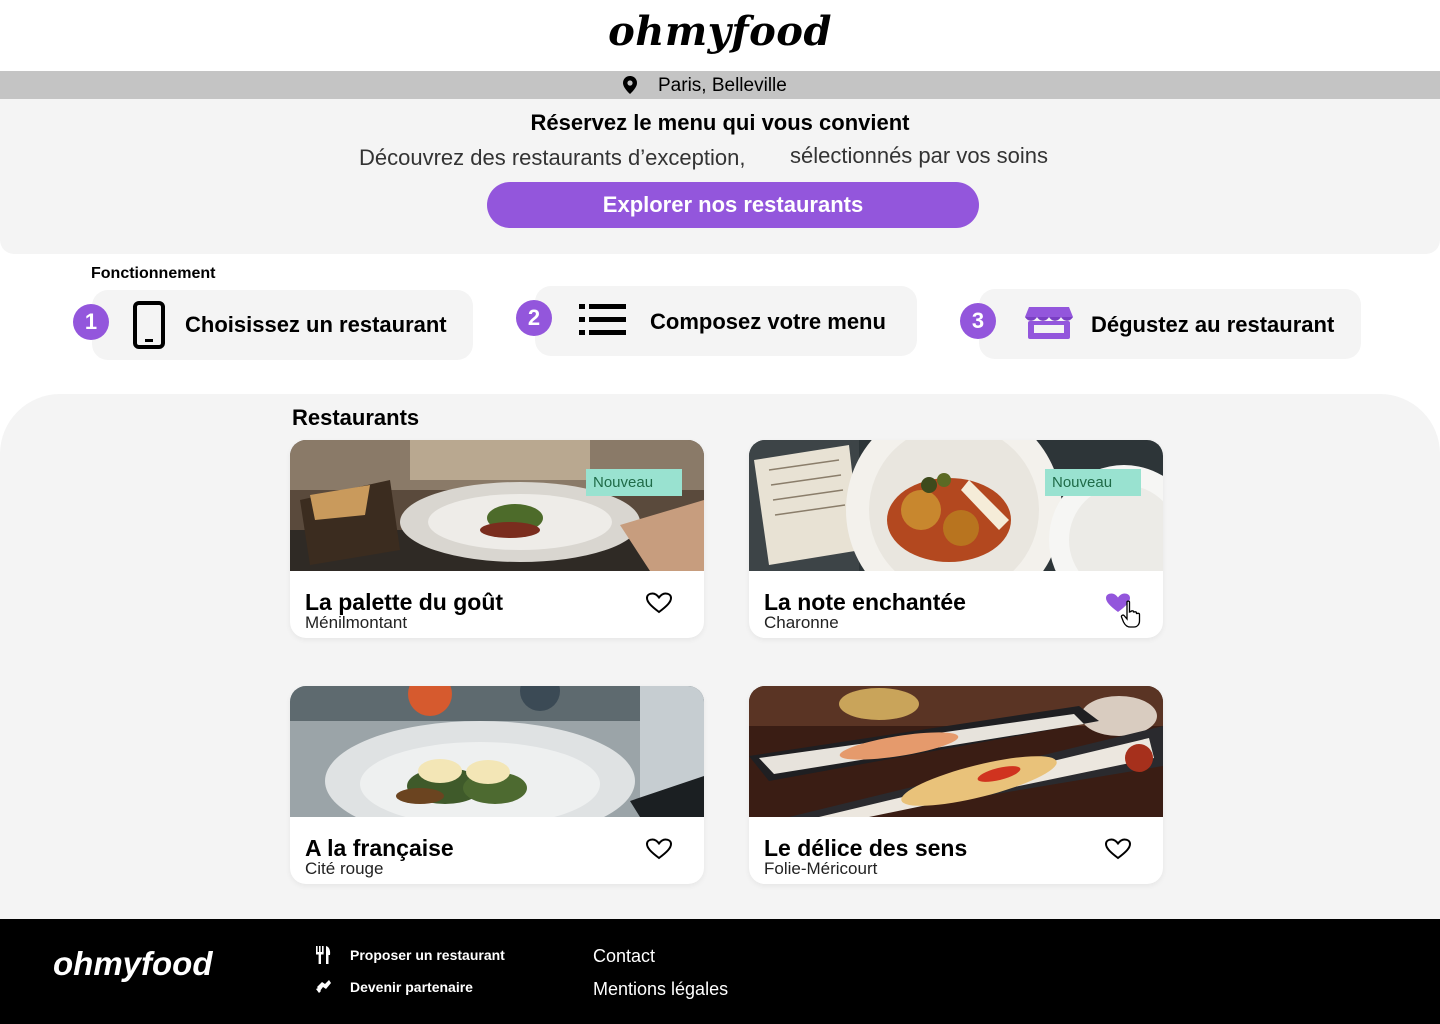 Image resolution: width=1440 pixels, height=1024 pixels. What do you see at coordinates (552, 157) in the screenshot?
I see `hero-subtitle-part1: Découvrez des restaurants d’exception,` at bounding box center [552, 157].